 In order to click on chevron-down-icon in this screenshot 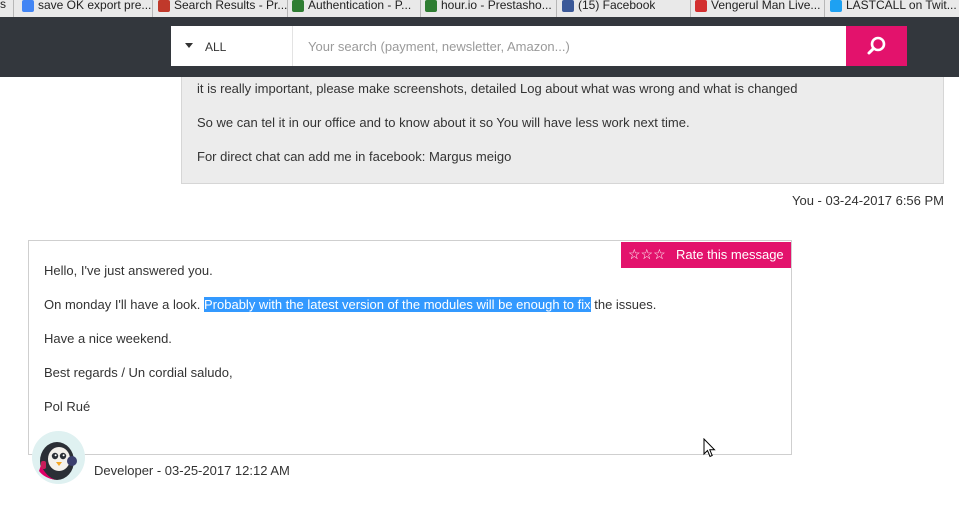, I will do `click(189, 45)`.